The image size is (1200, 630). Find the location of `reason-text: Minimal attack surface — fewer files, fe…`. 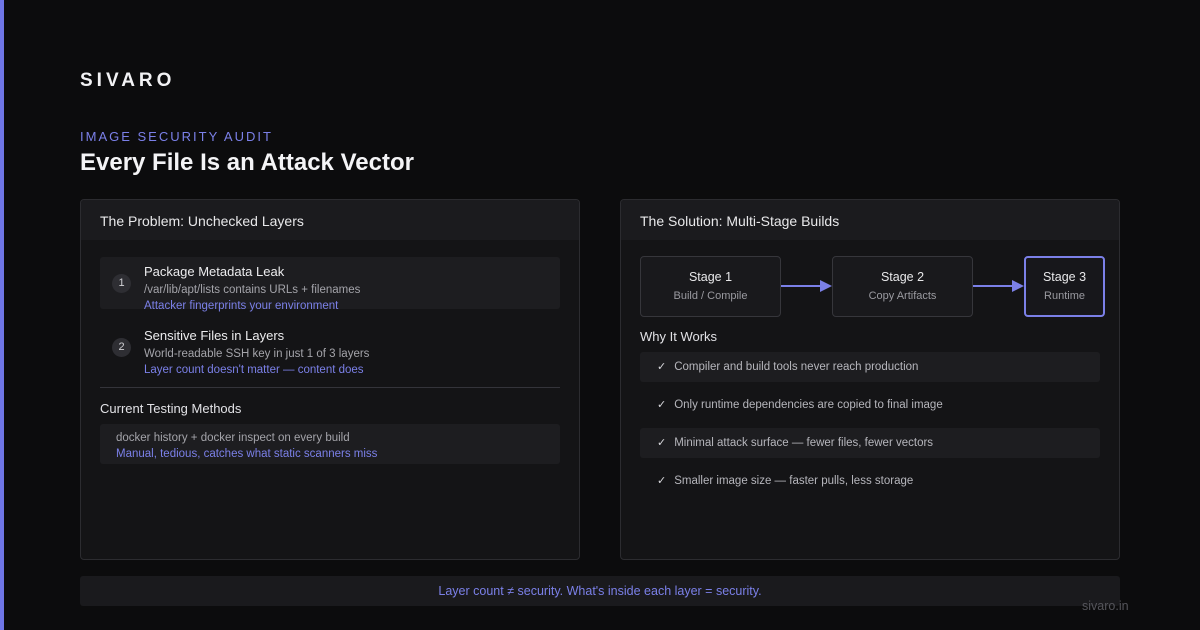

reason-text: Minimal attack surface — fewer files, fe… is located at coordinates (804, 443).